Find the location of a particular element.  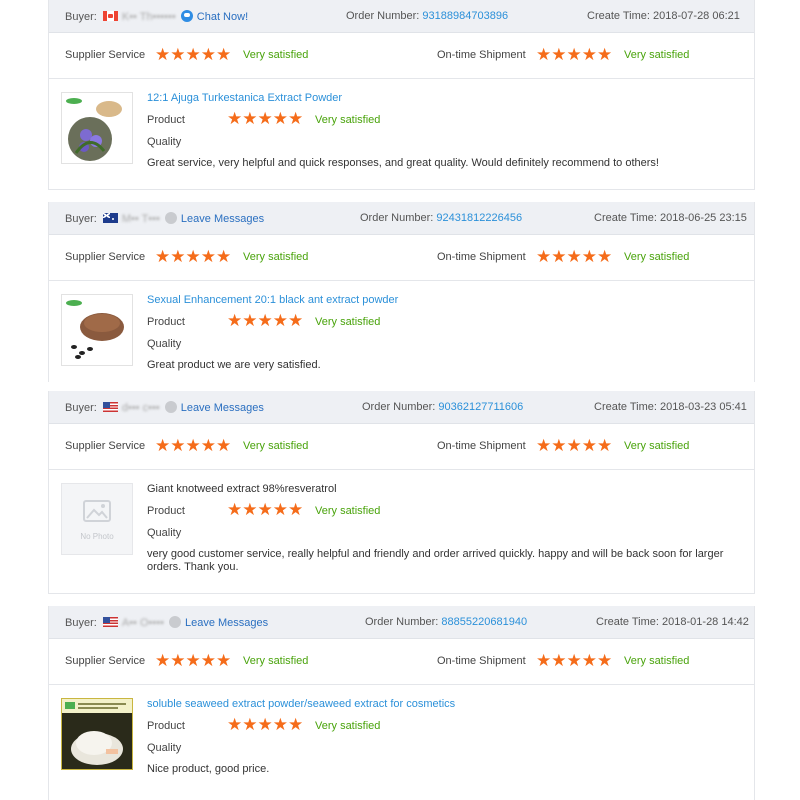

order-number: 92431812226456 is located at coordinates (479, 218).